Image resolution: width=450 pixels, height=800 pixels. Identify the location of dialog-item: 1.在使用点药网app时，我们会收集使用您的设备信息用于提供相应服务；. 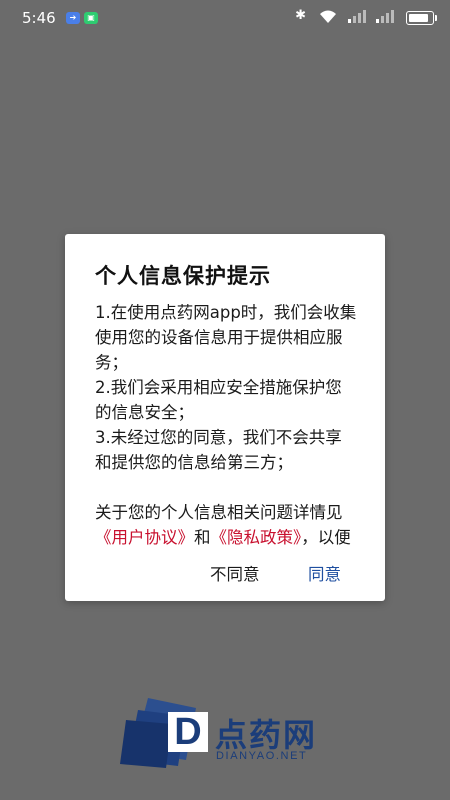
(226, 337).